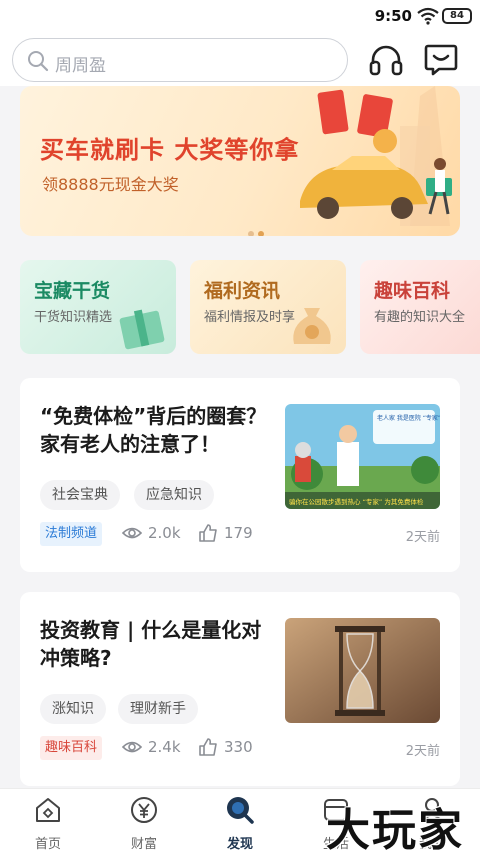  I want to click on like-count: 179, so click(225, 533).